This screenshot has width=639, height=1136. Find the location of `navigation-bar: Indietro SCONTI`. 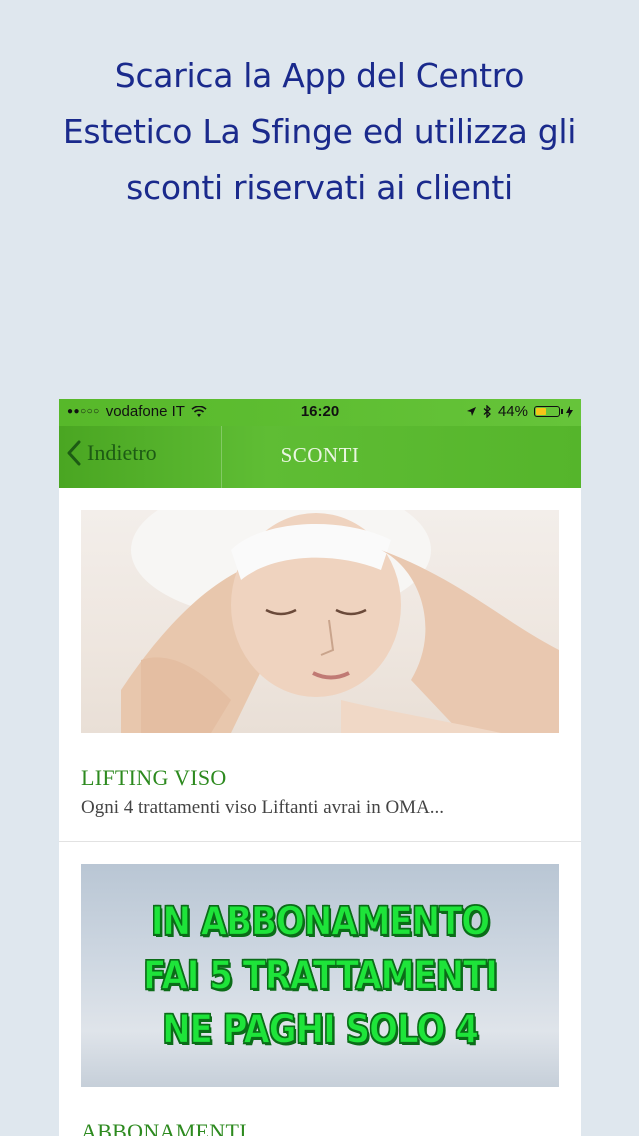

navigation-bar: Indietro SCONTI is located at coordinates (320, 457).